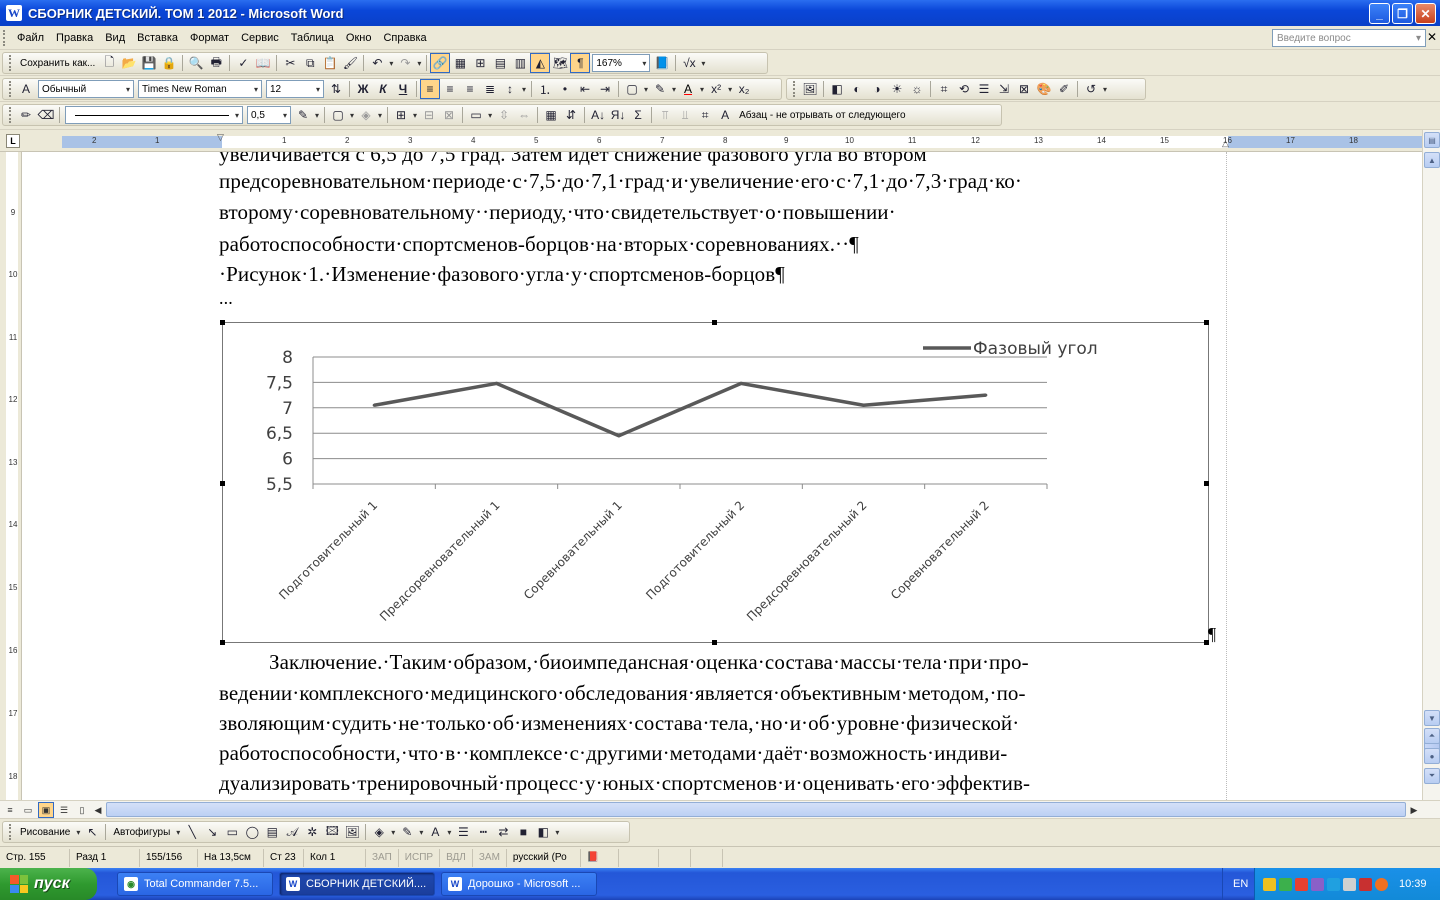 This screenshot has height=900, width=1440. What do you see at coordinates (476, 115) in the screenshot?
I see `cell-align-icon: ▭` at bounding box center [476, 115].